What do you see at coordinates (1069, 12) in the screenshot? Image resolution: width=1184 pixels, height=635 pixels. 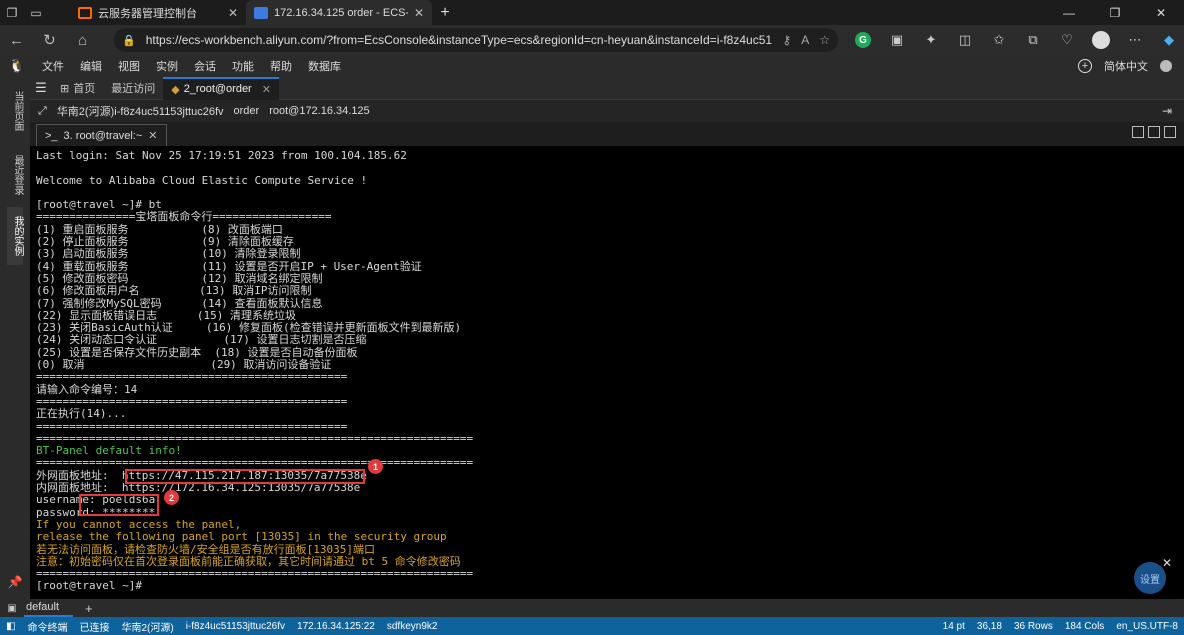 I see `minimize-icon: —` at bounding box center [1069, 12].